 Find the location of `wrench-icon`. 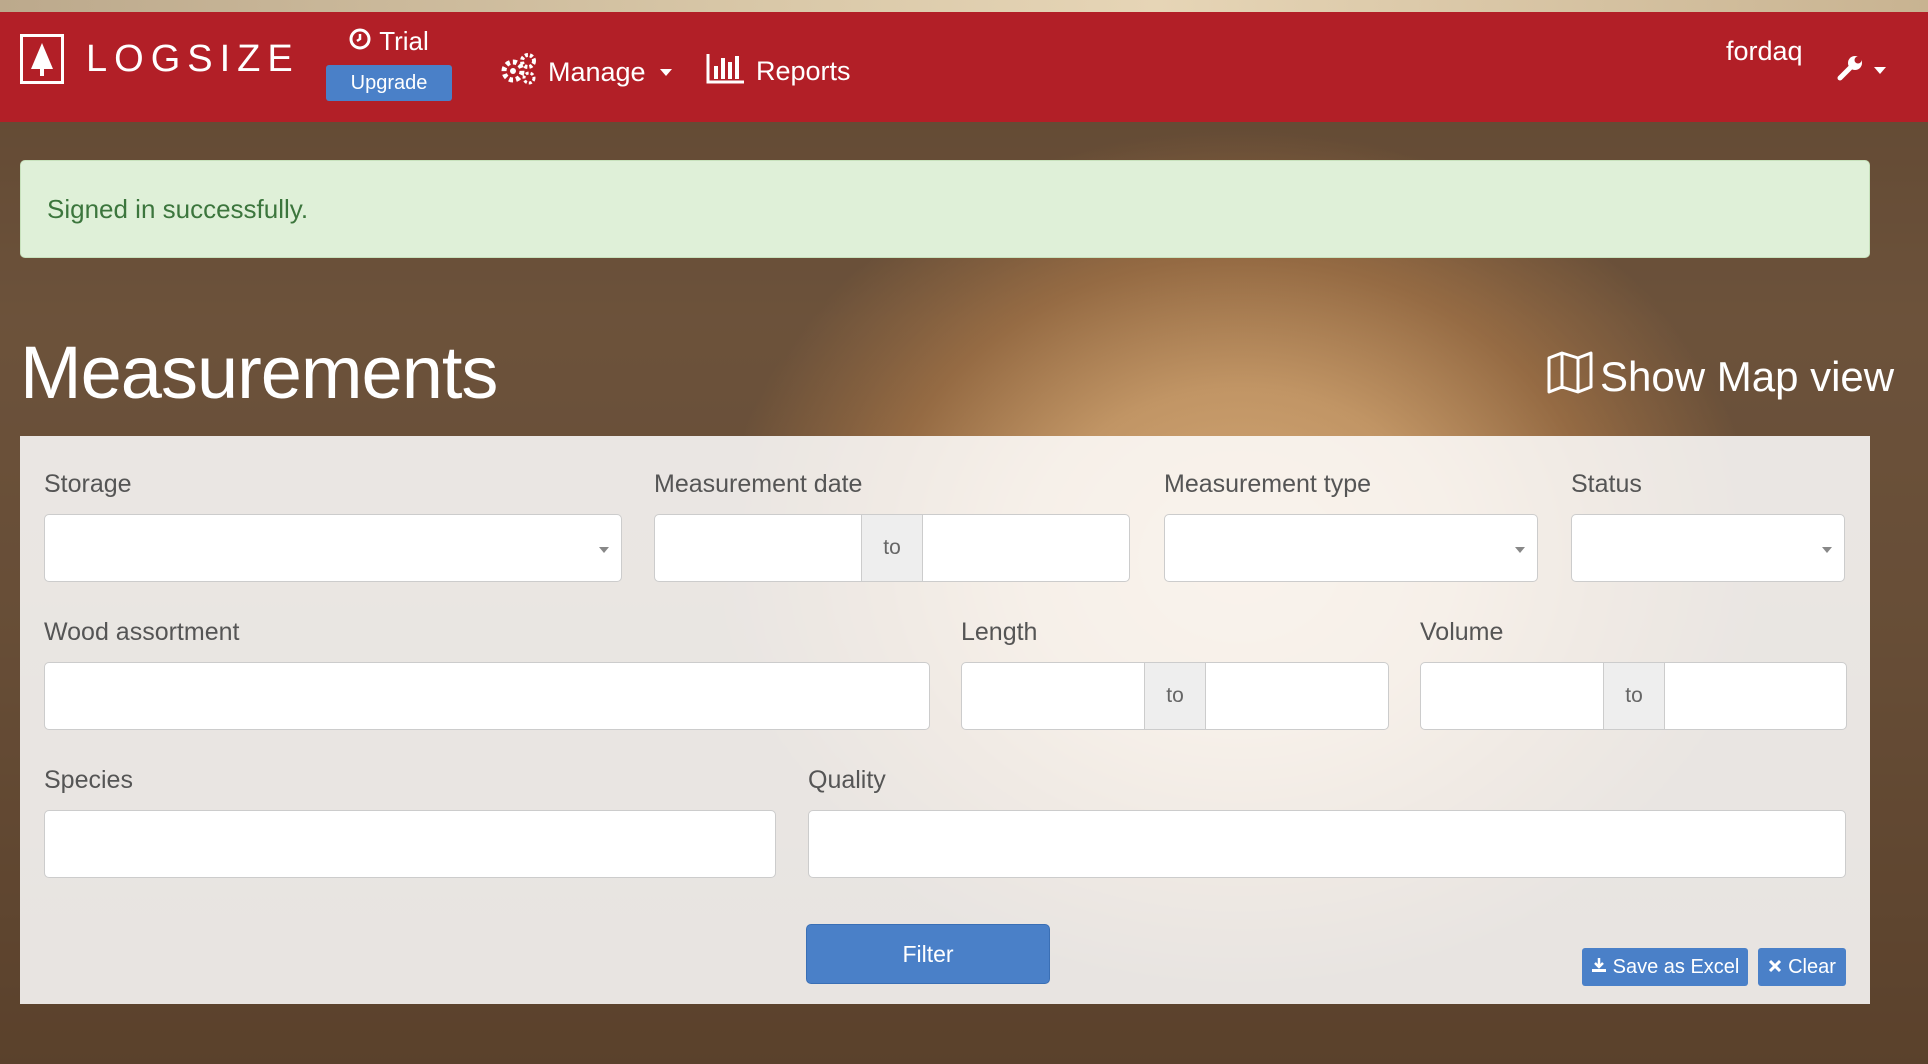

wrench-icon is located at coordinates (1850, 70).